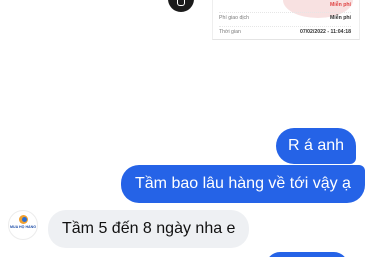  Describe the element at coordinates (285, 5) in the screenshot. I see `receipt-row: Miễn phí` at that location.